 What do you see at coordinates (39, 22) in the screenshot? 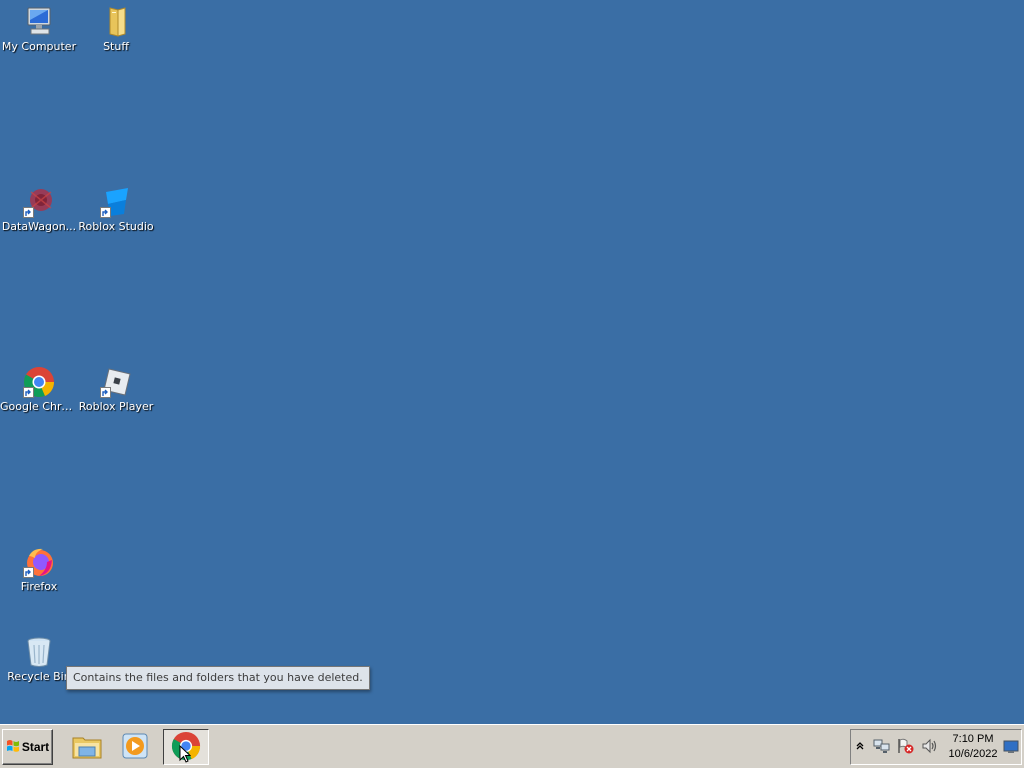
I see `computer-icon` at bounding box center [39, 22].